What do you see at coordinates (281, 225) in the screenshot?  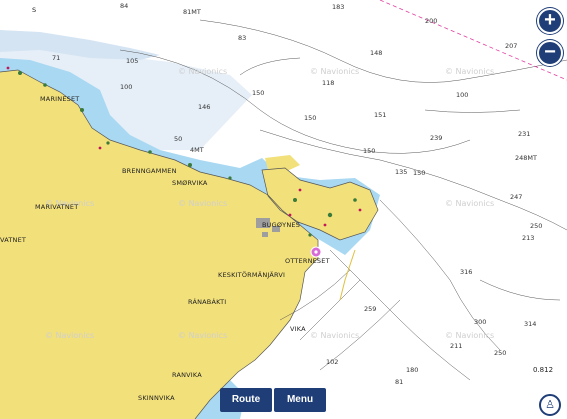 I see `label-bugoynes: BUGØYNES` at bounding box center [281, 225].